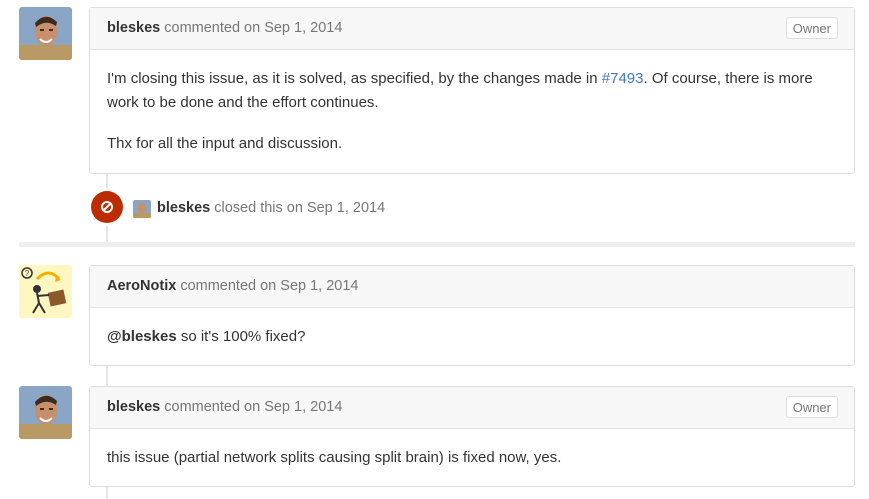  Describe the element at coordinates (623, 78) in the screenshot. I see `issue-link: #7493` at that location.